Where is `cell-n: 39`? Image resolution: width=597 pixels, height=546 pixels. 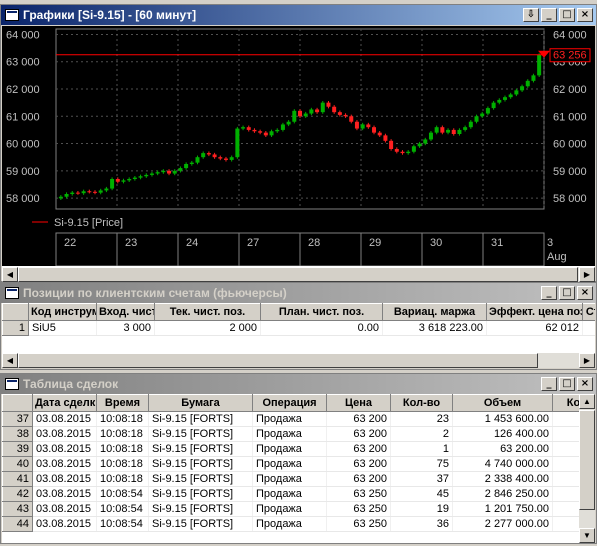
cell-n: 39 is located at coordinates (17, 449).